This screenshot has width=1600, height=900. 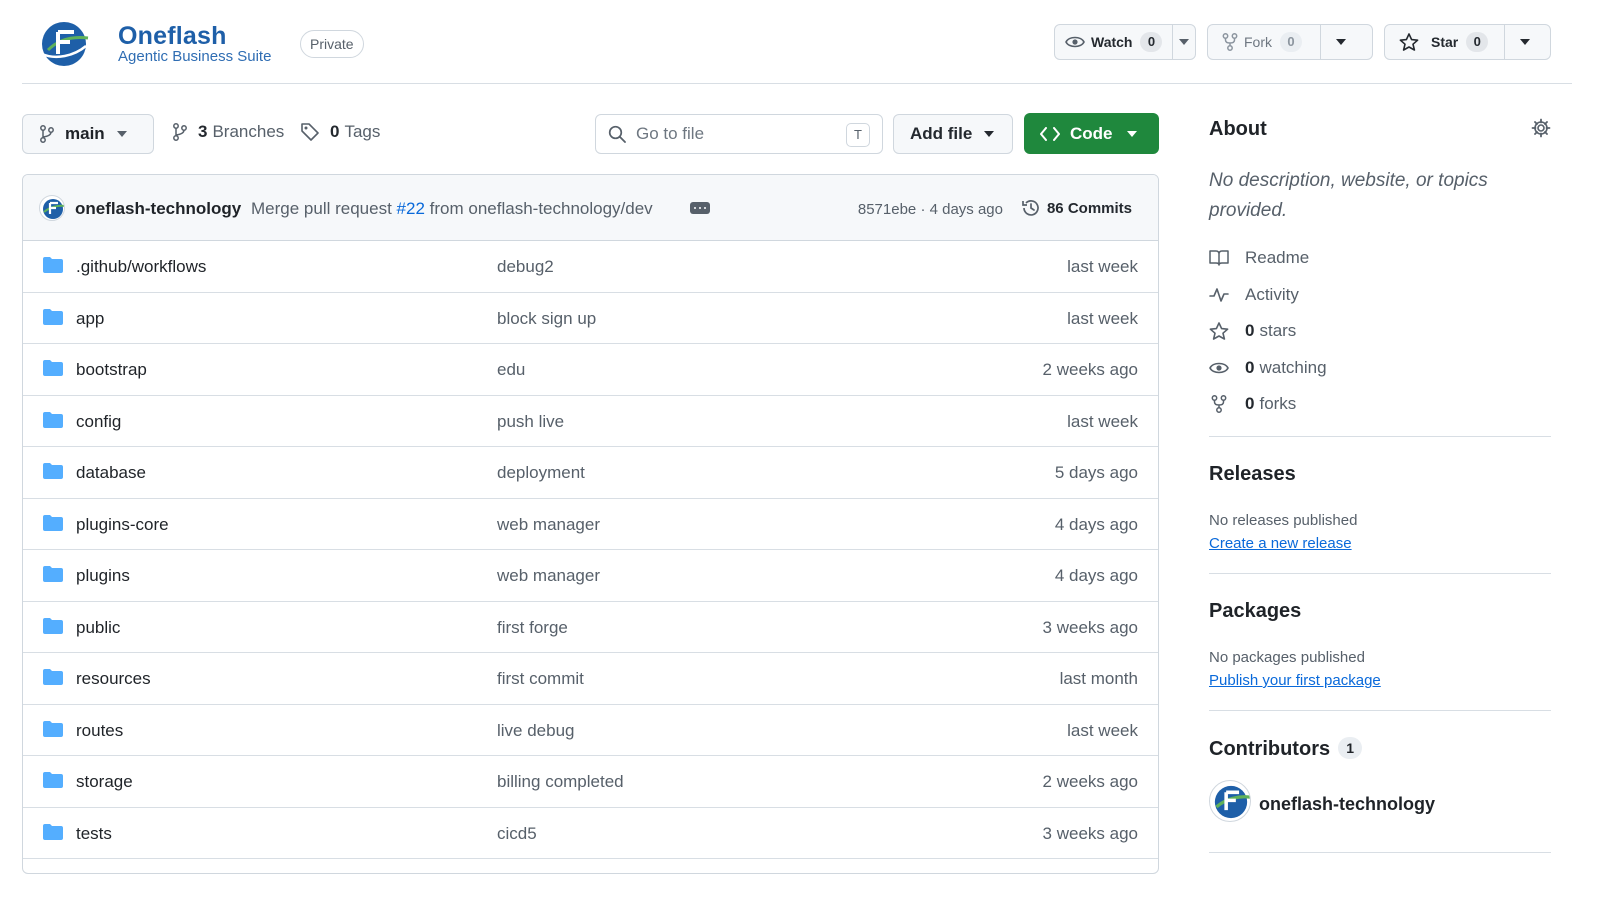 What do you see at coordinates (158, 209) in the screenshot?
I see `commit-author: oneflash-technology` at bounding box center [158, 209].